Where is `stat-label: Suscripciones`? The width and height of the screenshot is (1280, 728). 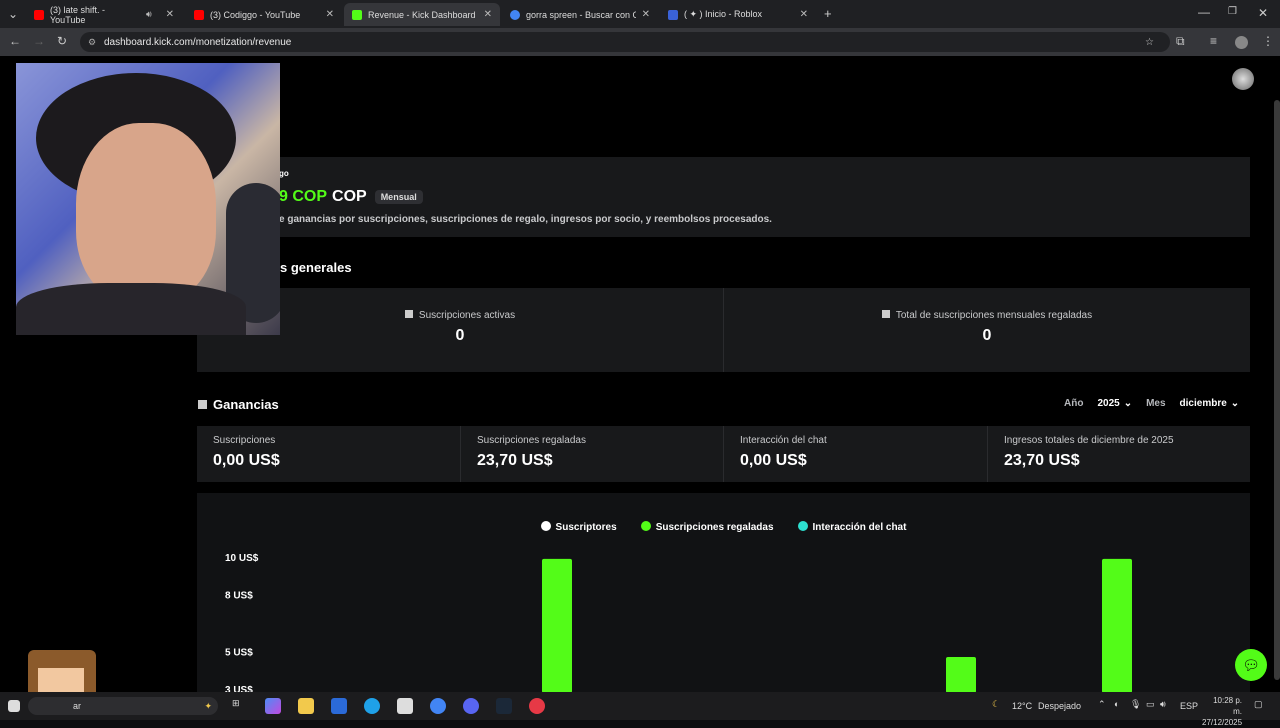 stat-label: Suscripciones is located at coordinates (244, 440).